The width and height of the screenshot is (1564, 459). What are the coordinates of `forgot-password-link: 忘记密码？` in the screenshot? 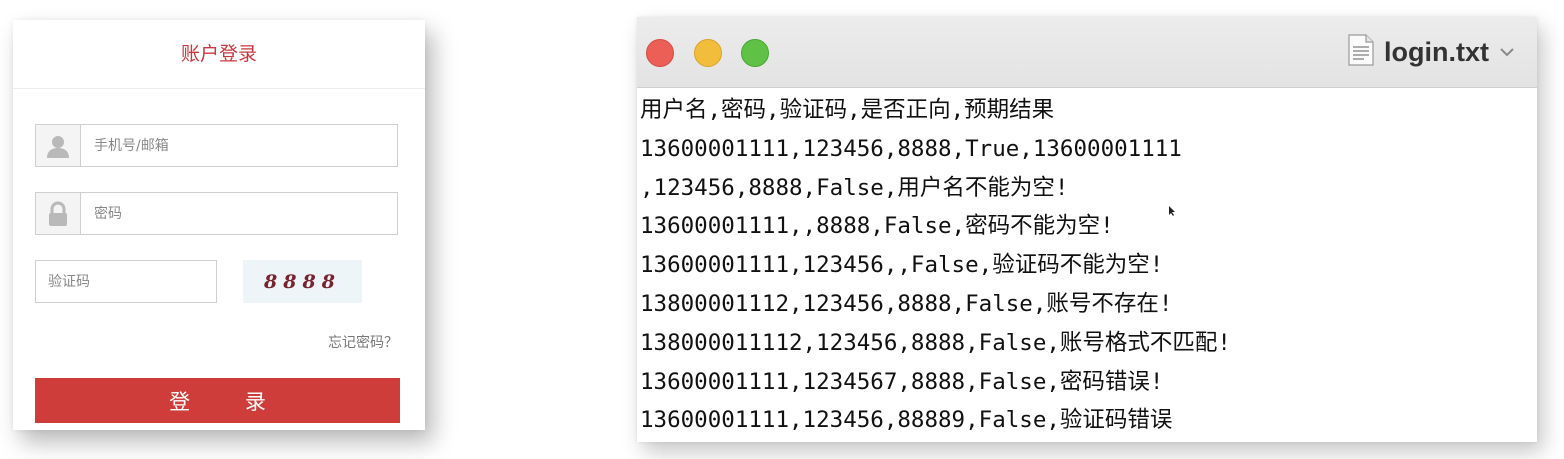 It's located at (363, 342).